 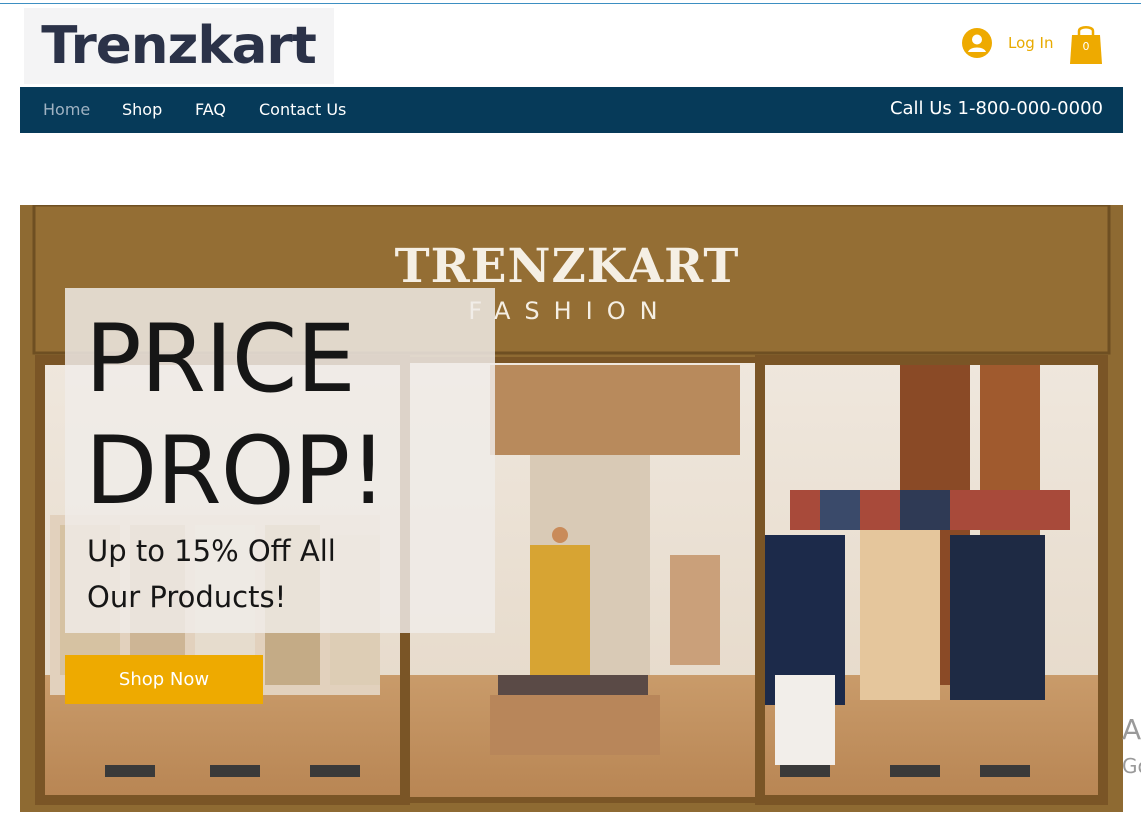 What do you see at coordinates (1031, 43) in the screenshot?
I see `login-label: Log In` at bounding box center [1031, 43].